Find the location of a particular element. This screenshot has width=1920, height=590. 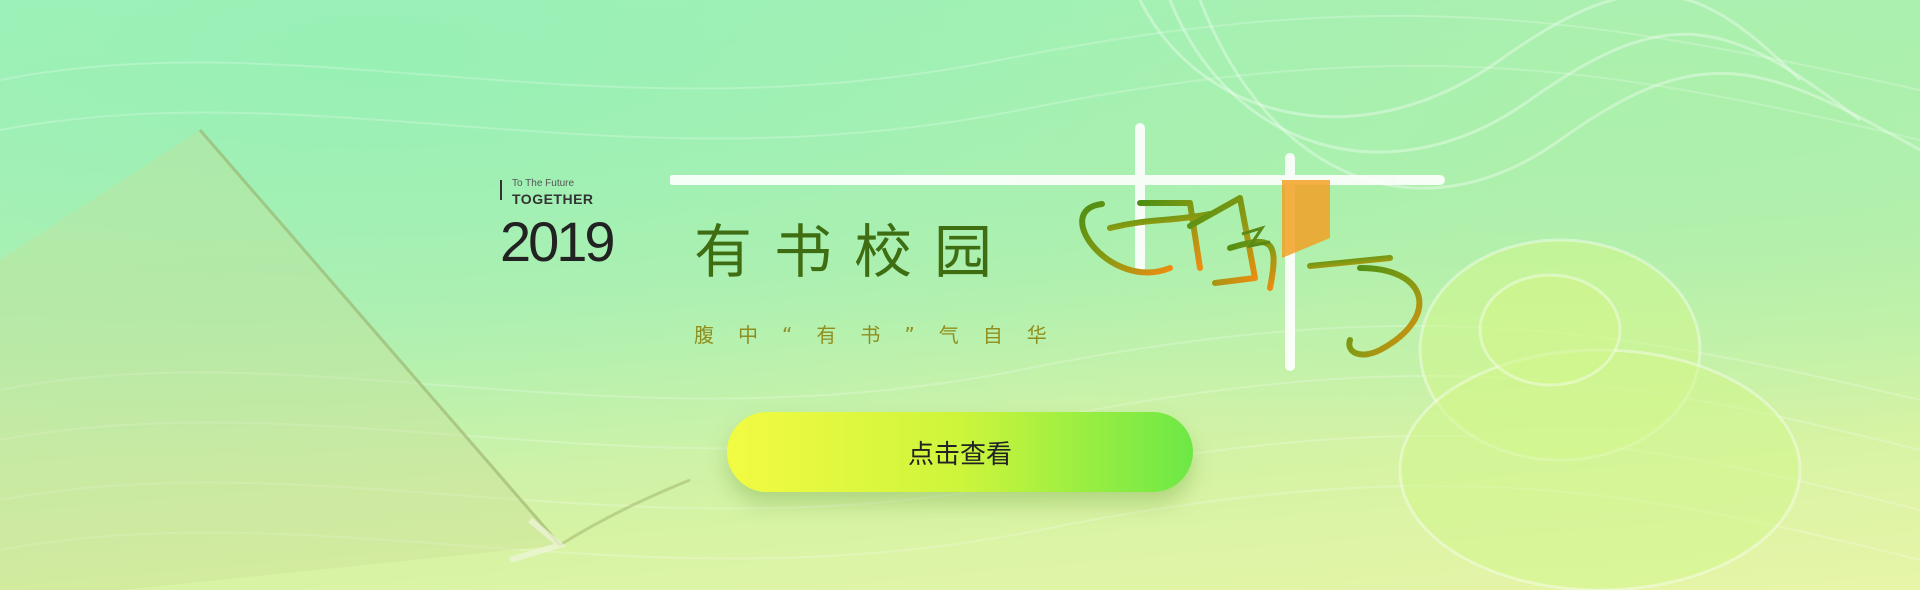

together-label: TOGETHER is located at coordinates (553, 199).